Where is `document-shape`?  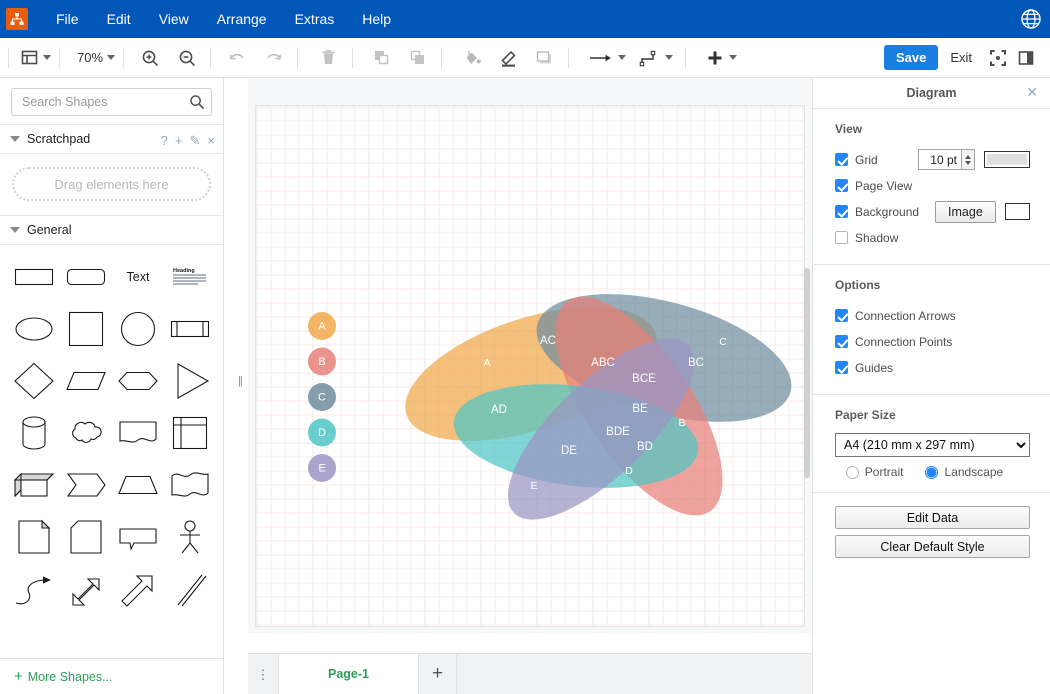 document-shape is located at coordinates (138, 433).